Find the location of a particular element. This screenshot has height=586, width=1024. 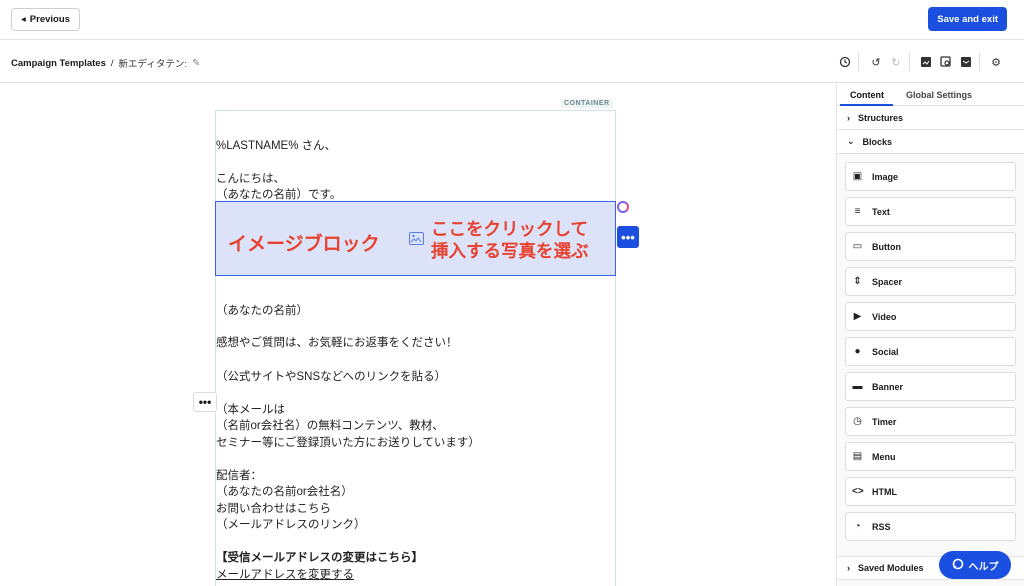

panel-tabs: Content Global Settings is located at coordinates (930, 95).